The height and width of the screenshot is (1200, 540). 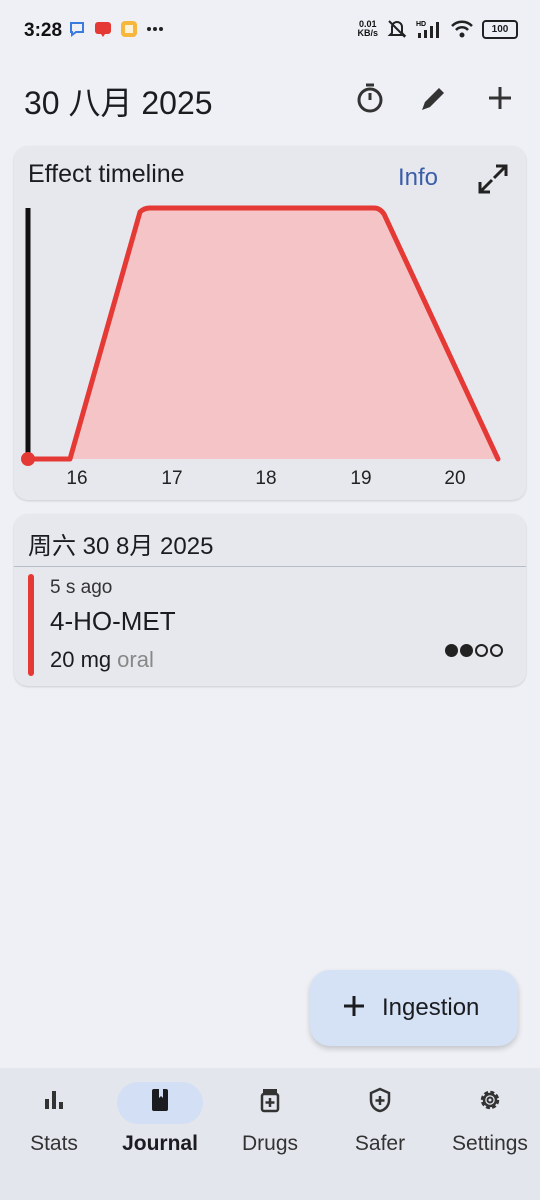 What do you see at coordinates (116, 29) in the screenshot?
I see `notification-icons` at bounding box center [116, 29].